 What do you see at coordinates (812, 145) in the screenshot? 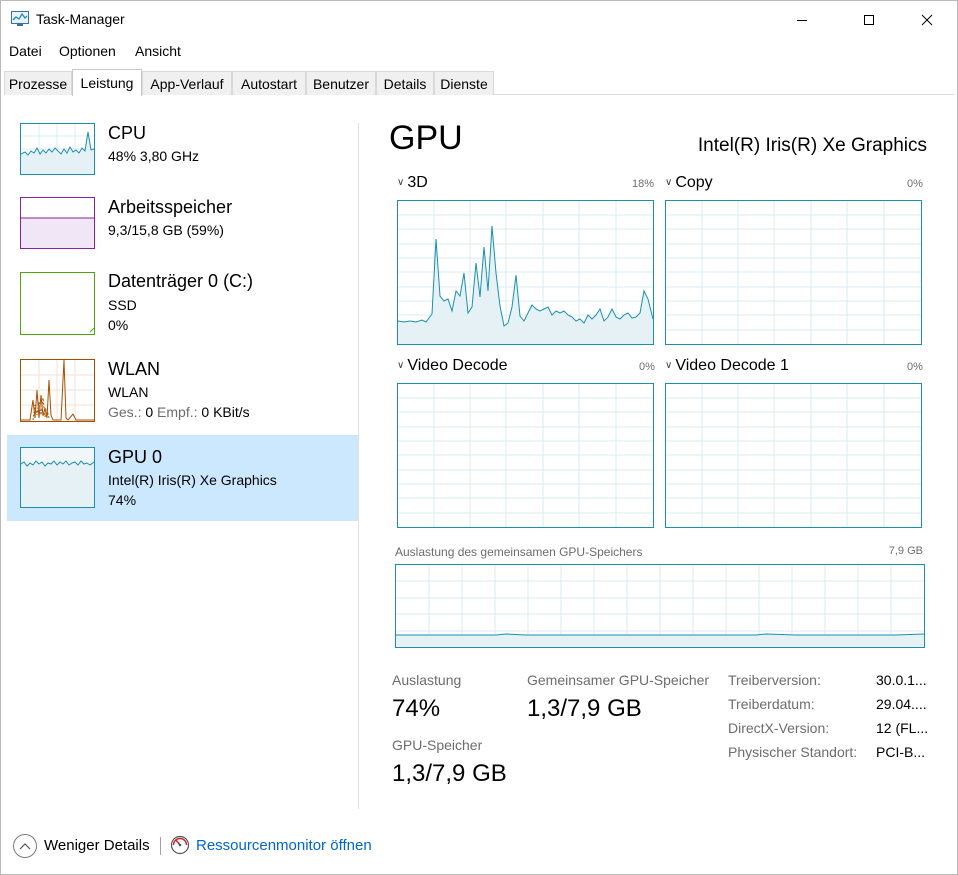
I see `gpu-model-name: Intel(R) Iris(R) Xe Graphics` at bounding box center [812, 145].